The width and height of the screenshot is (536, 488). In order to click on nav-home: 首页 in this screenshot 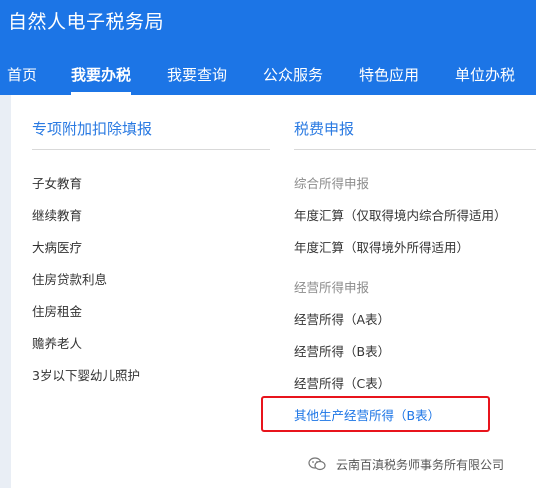, I will do `click(22, 78)`.